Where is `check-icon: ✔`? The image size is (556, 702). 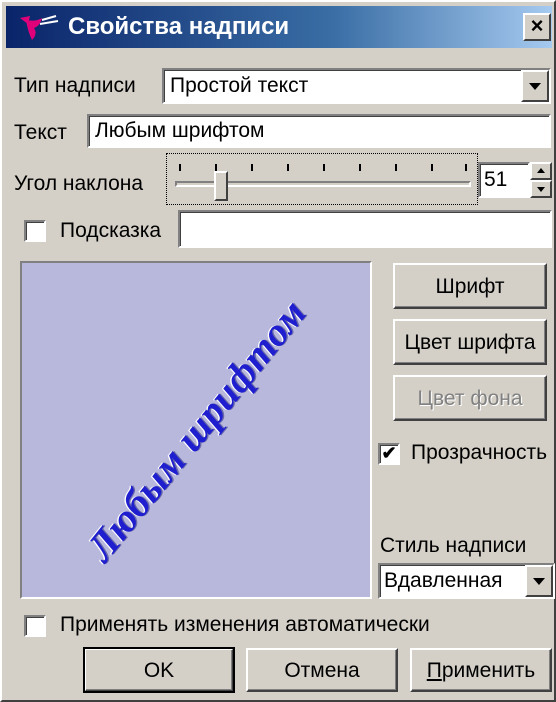 check-icon: ✔ is located at coordinates (389, 453).